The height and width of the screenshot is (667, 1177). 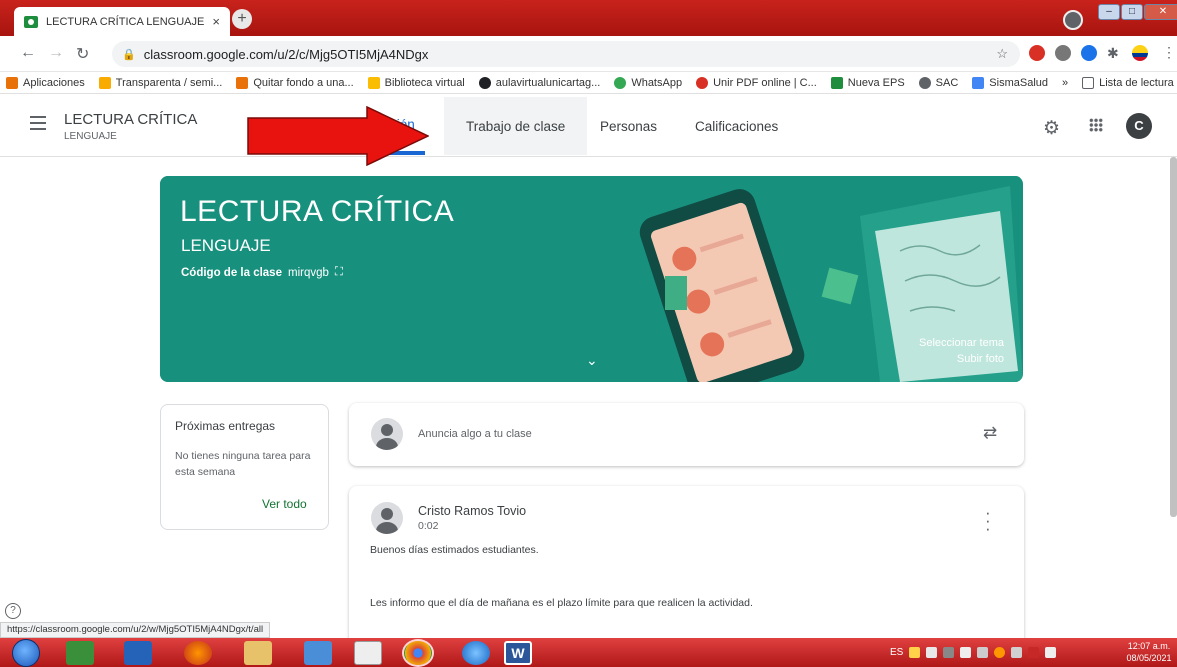 I want to click on view-all-link: Ver todo, so click(x=284, y=504).